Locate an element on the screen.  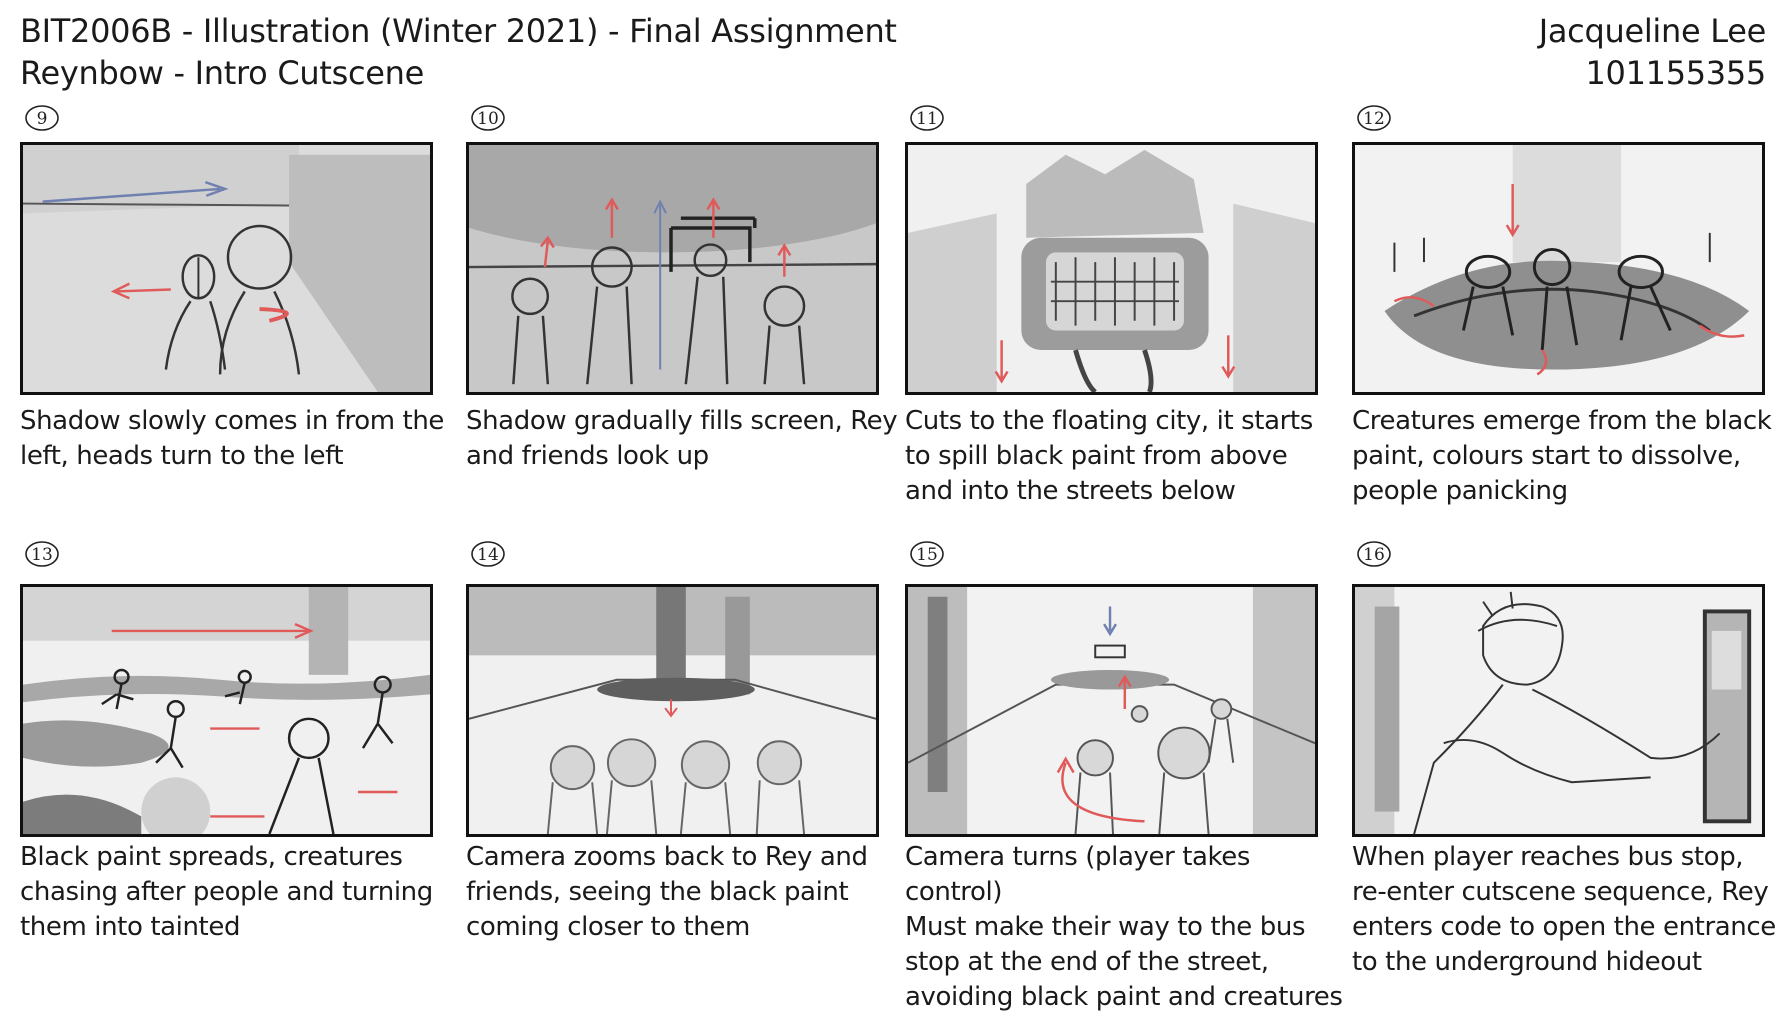
sketch-camera-zooms-back is located at coordinates (672, 710).